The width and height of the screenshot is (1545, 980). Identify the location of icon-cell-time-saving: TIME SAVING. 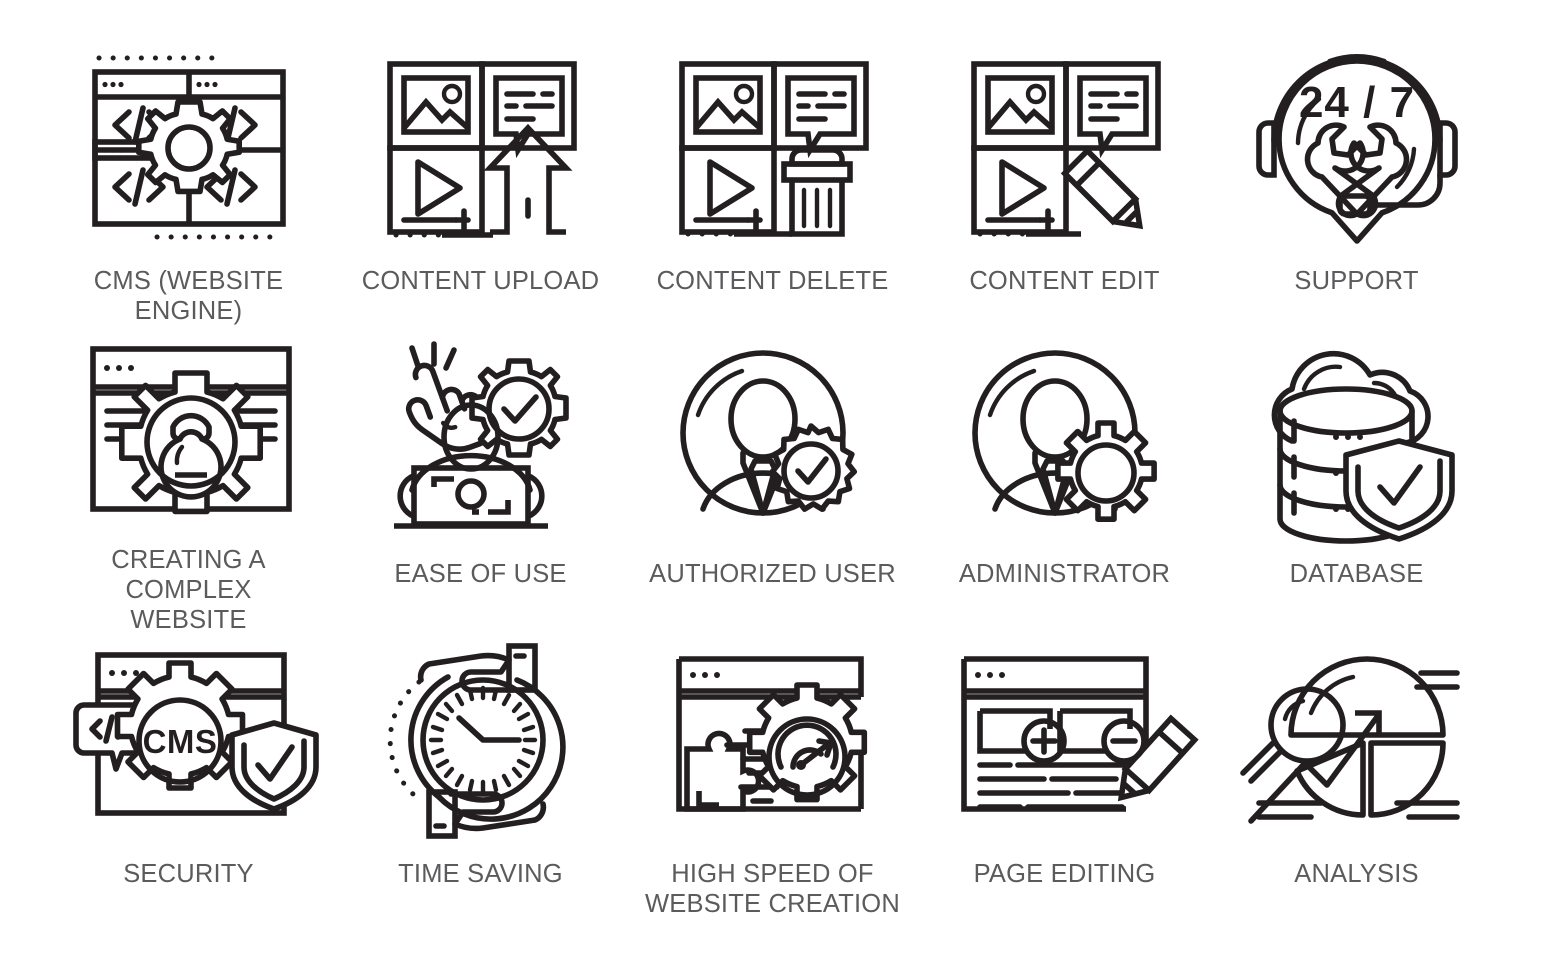
(481, 785).